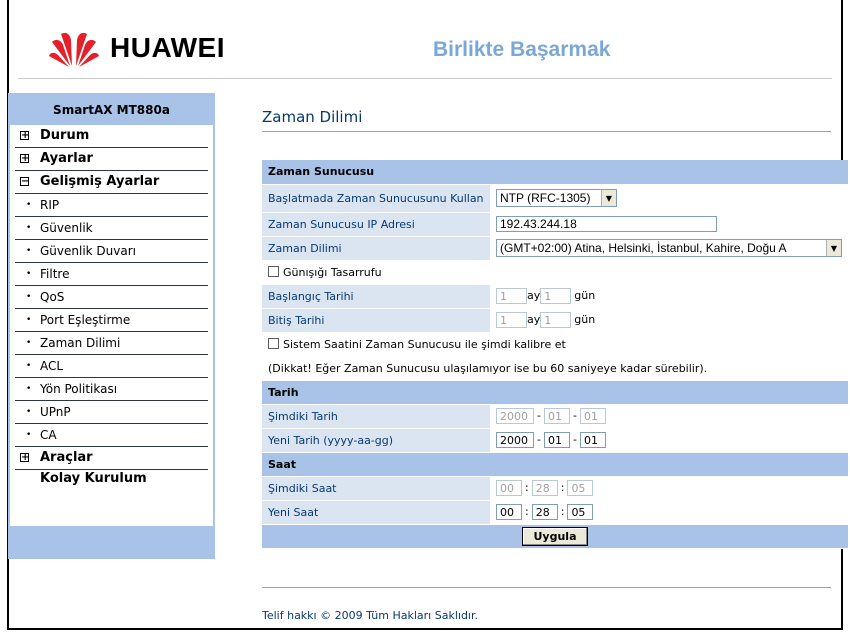  What do you see at coordinates (511, 296) in the screenshot?
I see `start-month-input` at bounding box center [511, 296].